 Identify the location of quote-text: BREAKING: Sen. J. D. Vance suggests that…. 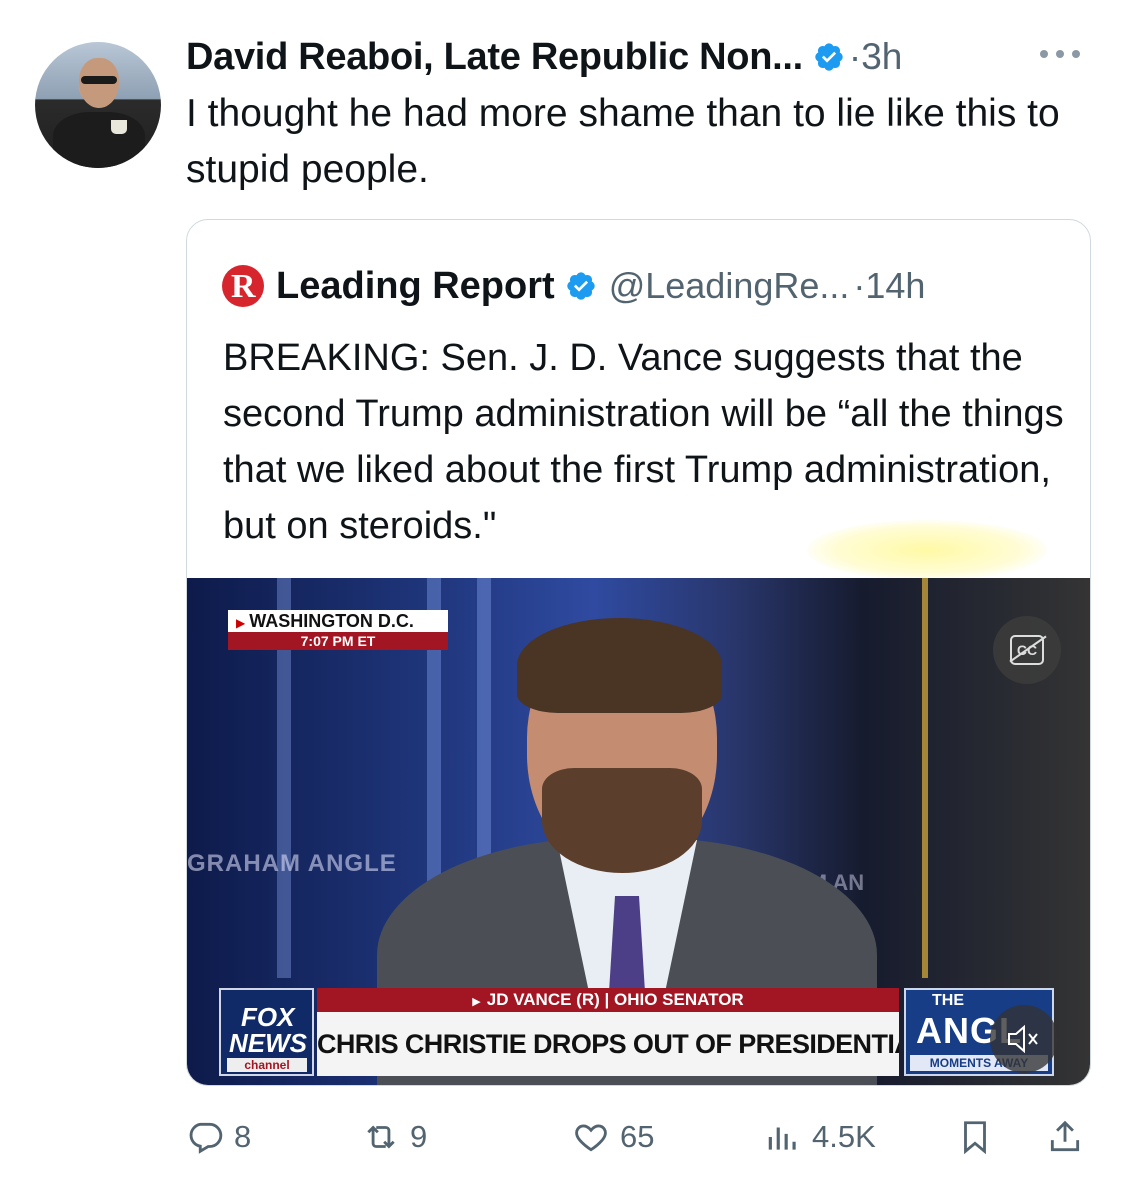
(643, 442).